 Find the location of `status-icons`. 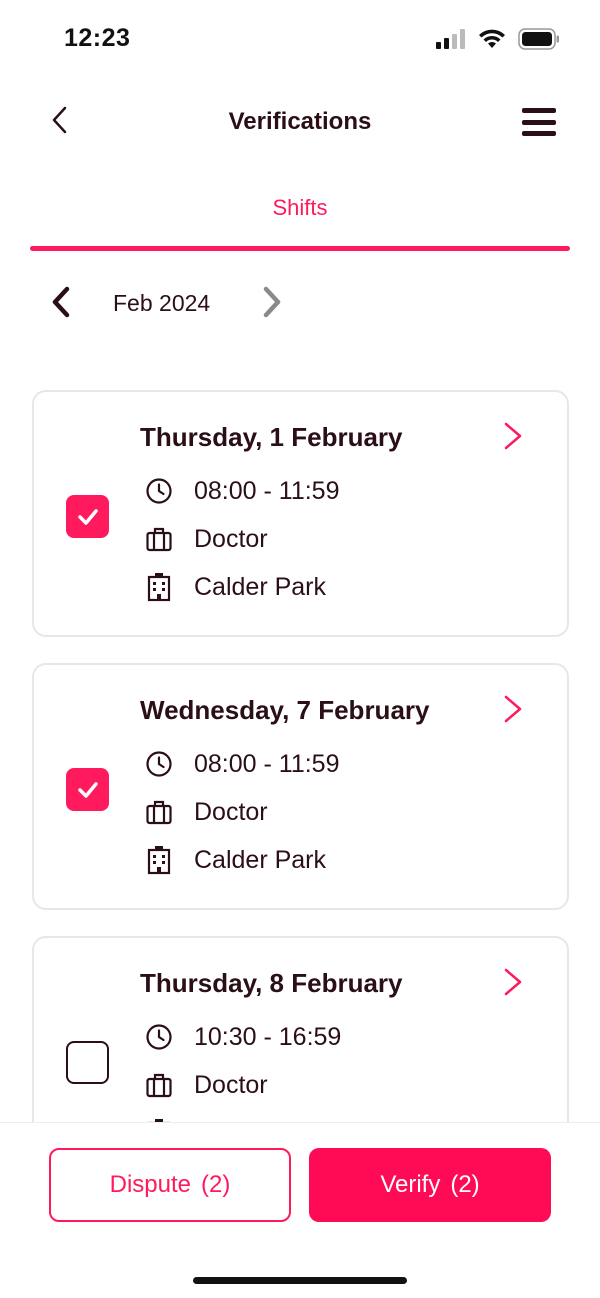

status-icons is located at coordinates (498, 39).